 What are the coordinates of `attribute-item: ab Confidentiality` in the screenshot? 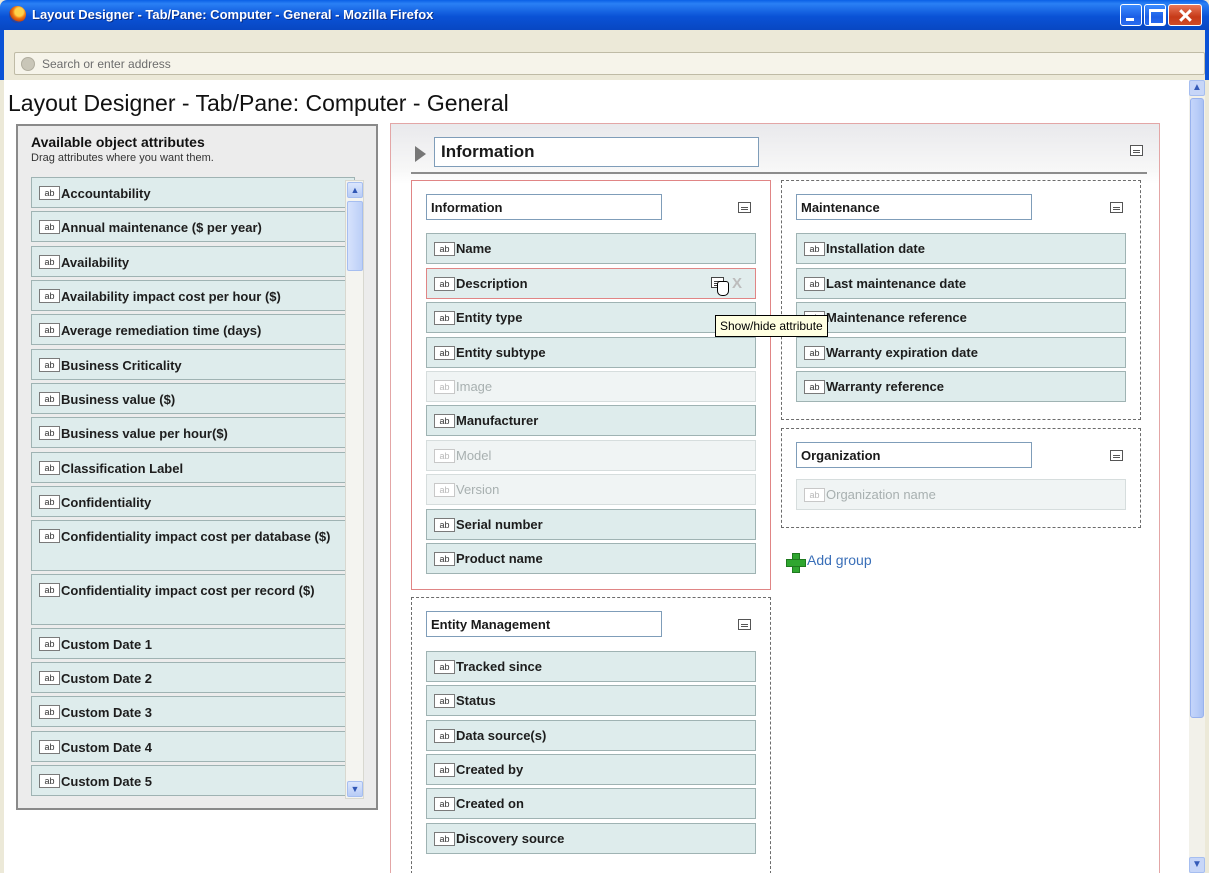 It's located at (193, 501).